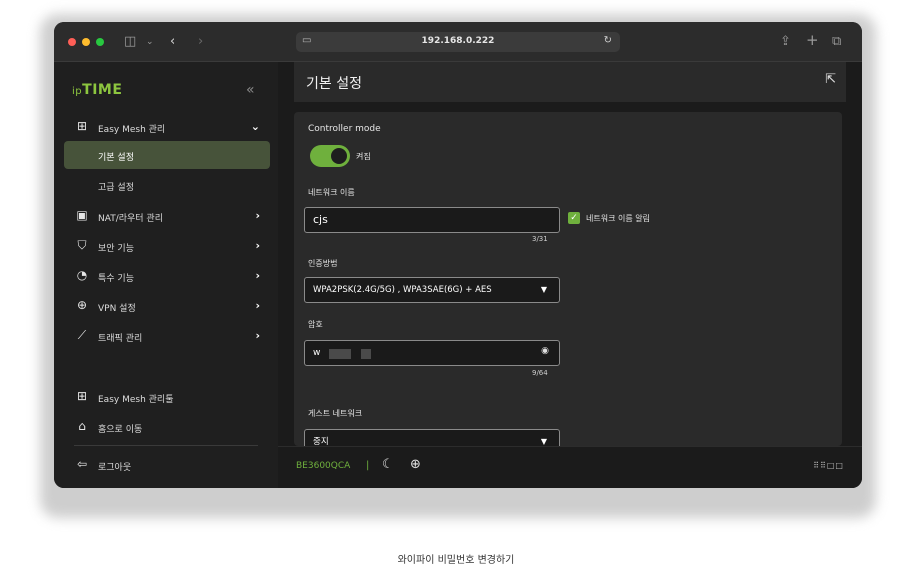  I want to click on sidebar-item-easy-mesh: ⊞ Easy Mesh 관리 ⌄, so click(167, 127).